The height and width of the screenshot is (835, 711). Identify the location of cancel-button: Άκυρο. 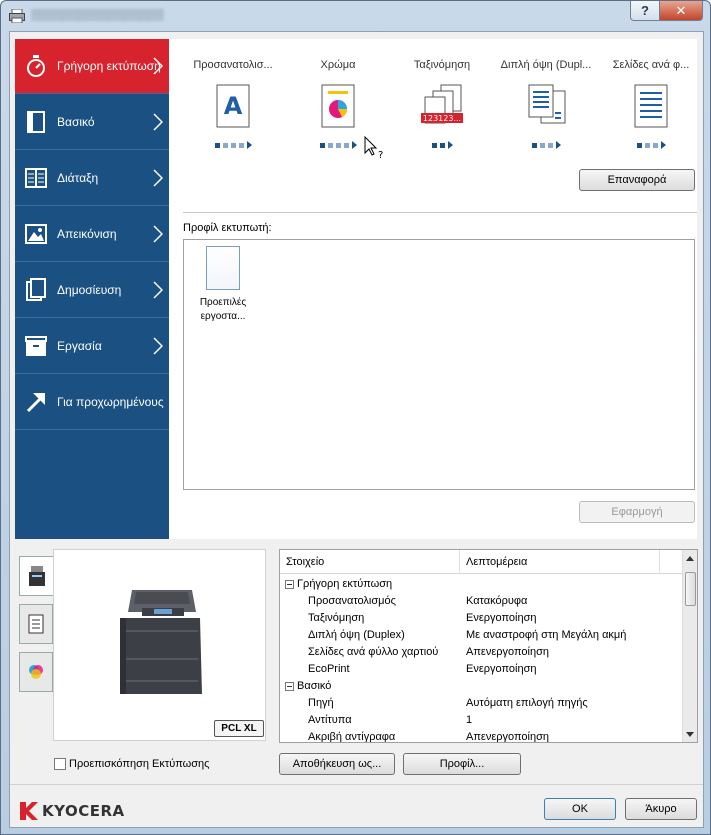
(661, 809).